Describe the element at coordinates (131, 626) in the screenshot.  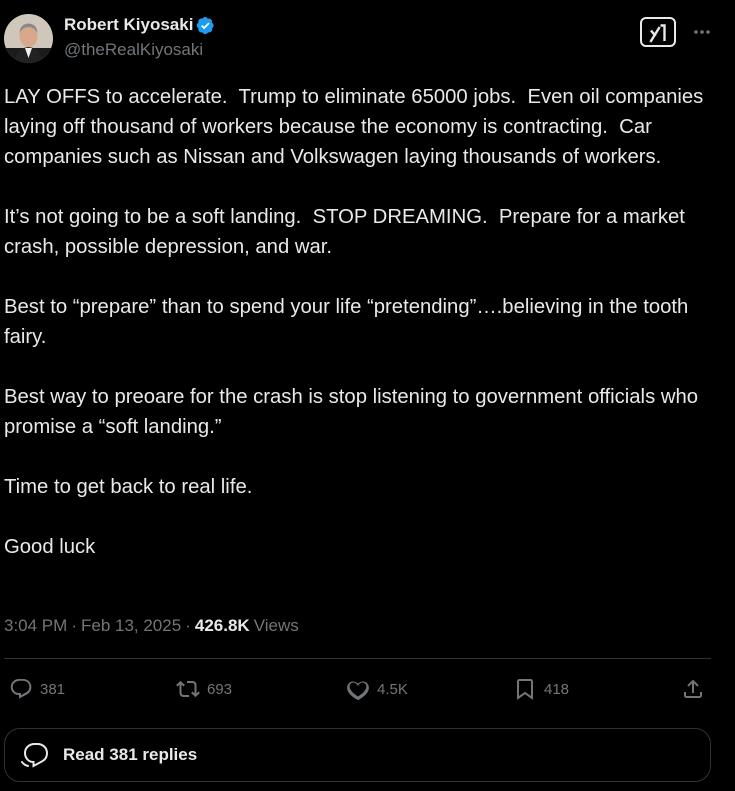
I see `tweet-date: Feb 13, 2025` at that location.